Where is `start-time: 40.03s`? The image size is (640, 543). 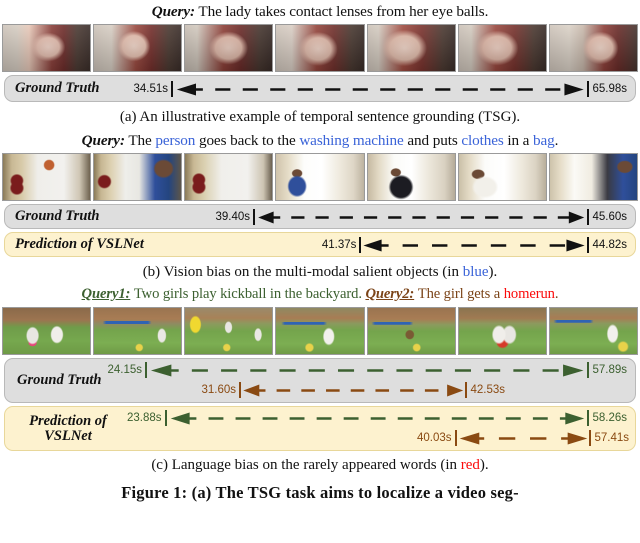 start-time: 40.03s is located at coordinates (434, 438).